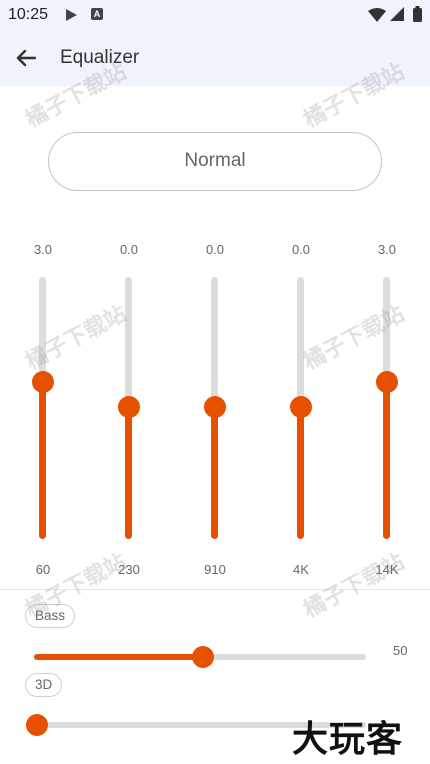 The height and width of the screenshot is (764, 430). I want to click on status-bar: 10:25 A, so click(215, 15).